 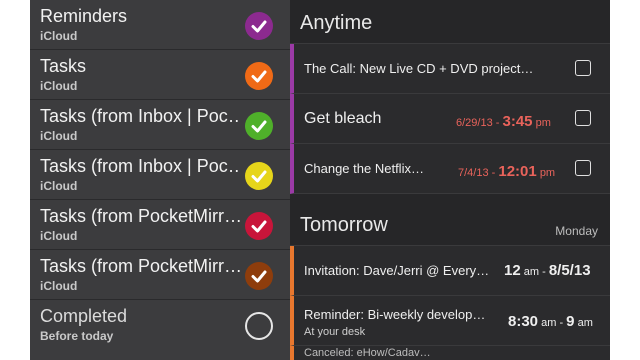 What do you see at coordinates (343, 118) in the screenshot?
I see `task-title: Get bleach` at bounding box center [343, 118].